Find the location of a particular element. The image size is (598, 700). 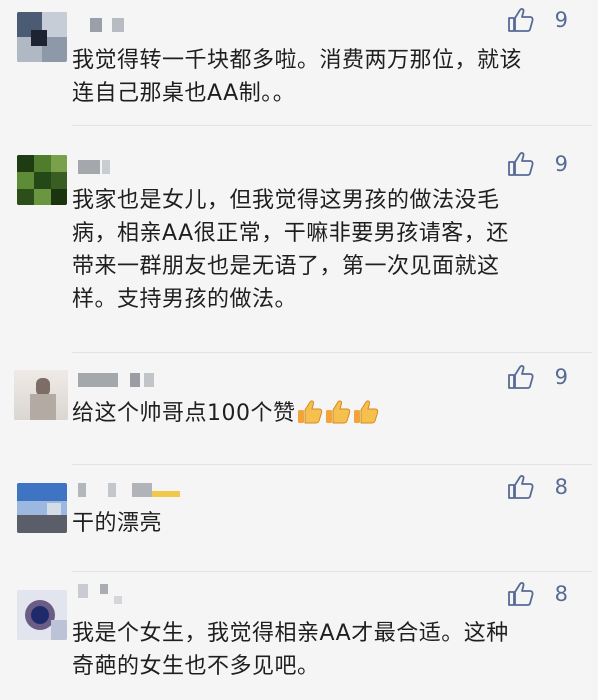

comment-text-body: 给这个帅哥点100个赞 is located at coordinates (184, 413).